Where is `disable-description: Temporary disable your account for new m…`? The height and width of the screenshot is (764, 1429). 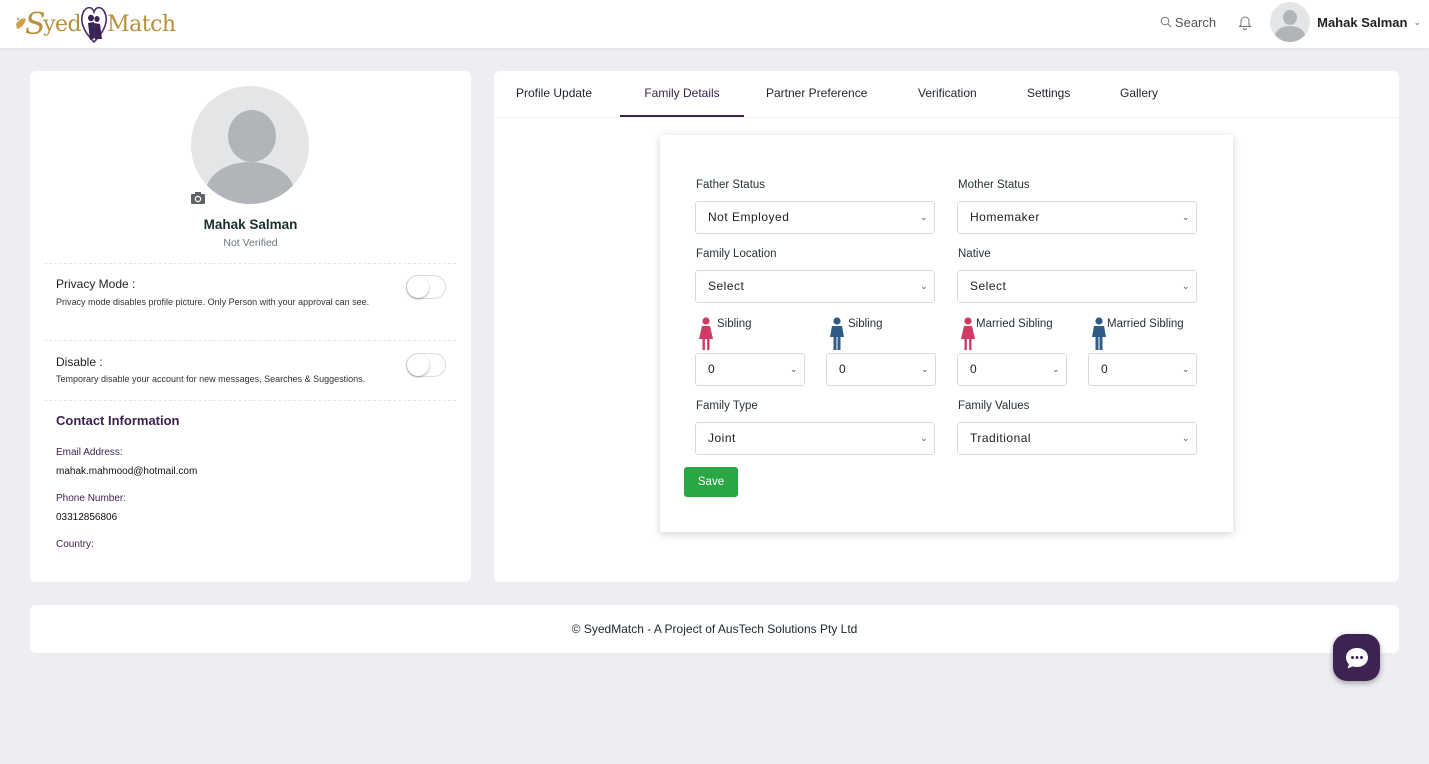 disable-description: Temporary disable your account for new m… is located at coordinates (211, 379).